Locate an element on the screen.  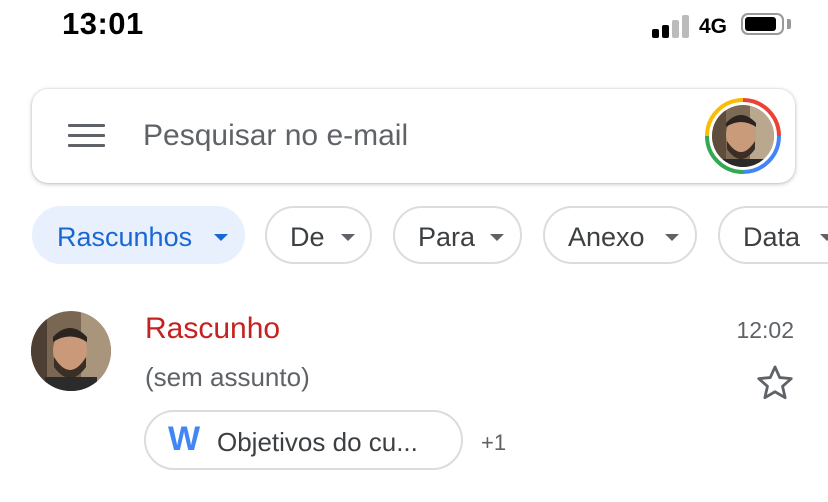
cellular-signal-icon is located at coordinates (672, 26).